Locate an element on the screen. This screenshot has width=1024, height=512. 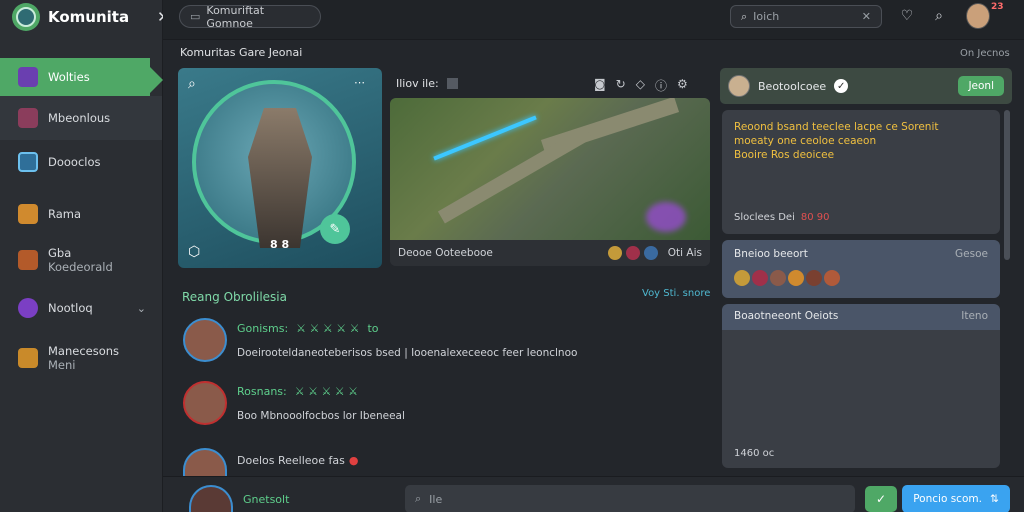
message-author: Doelos Reelleoe fas is located at coordinates (291, 460).